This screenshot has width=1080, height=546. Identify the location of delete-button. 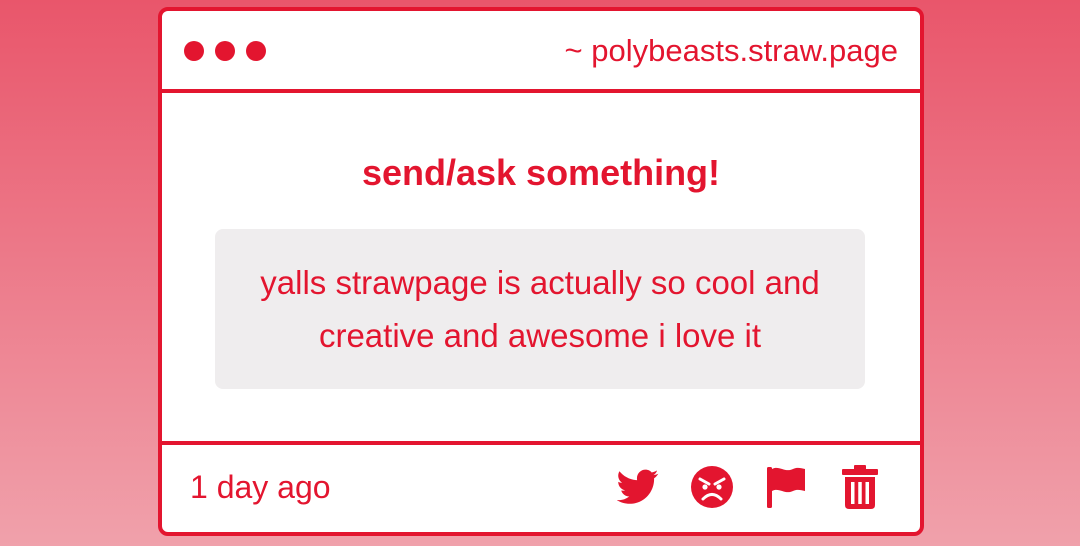
(860, 487).